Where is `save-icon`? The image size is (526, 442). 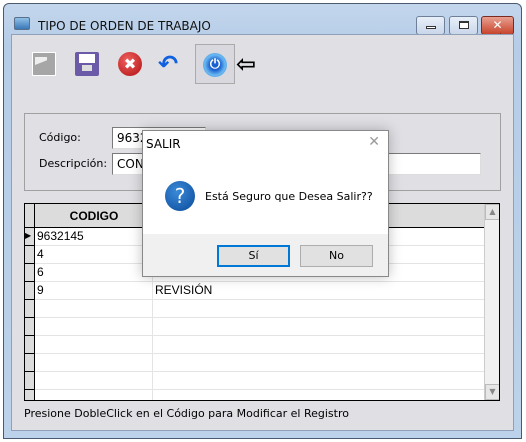
save-icon is located at coordinates (87, 64).